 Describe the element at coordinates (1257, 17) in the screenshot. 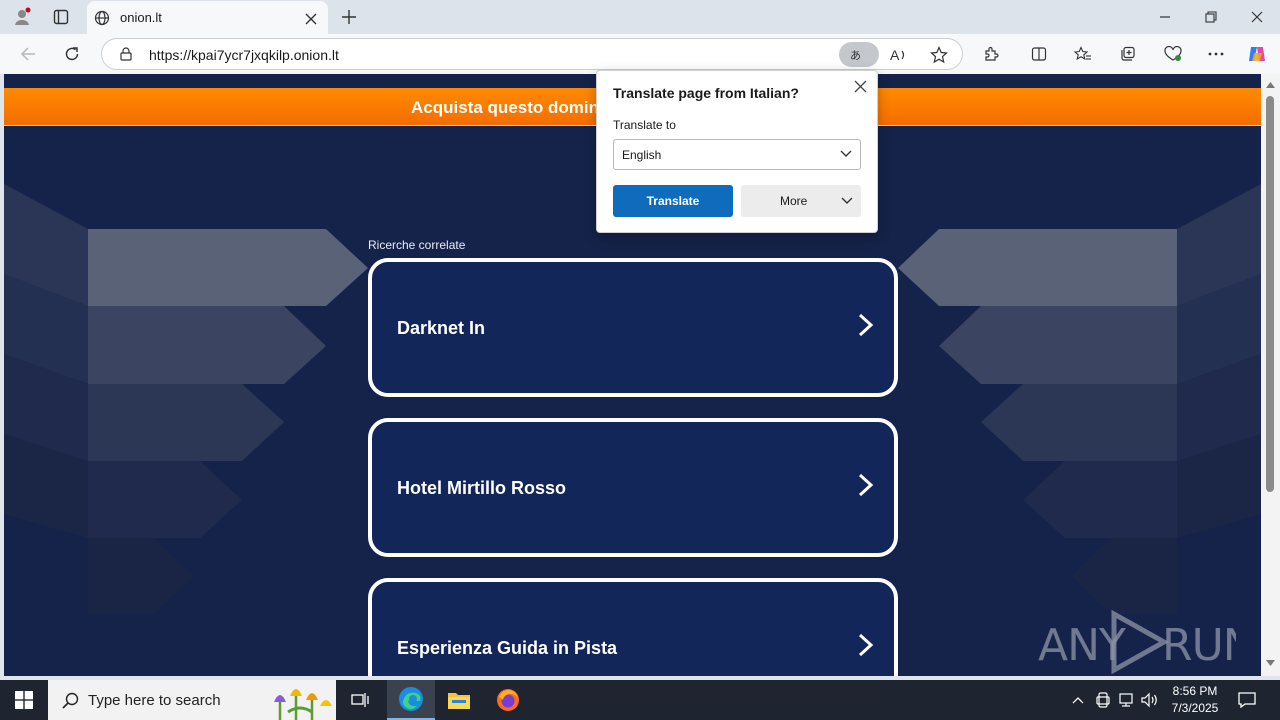

I see `close-window-icon` at that location.